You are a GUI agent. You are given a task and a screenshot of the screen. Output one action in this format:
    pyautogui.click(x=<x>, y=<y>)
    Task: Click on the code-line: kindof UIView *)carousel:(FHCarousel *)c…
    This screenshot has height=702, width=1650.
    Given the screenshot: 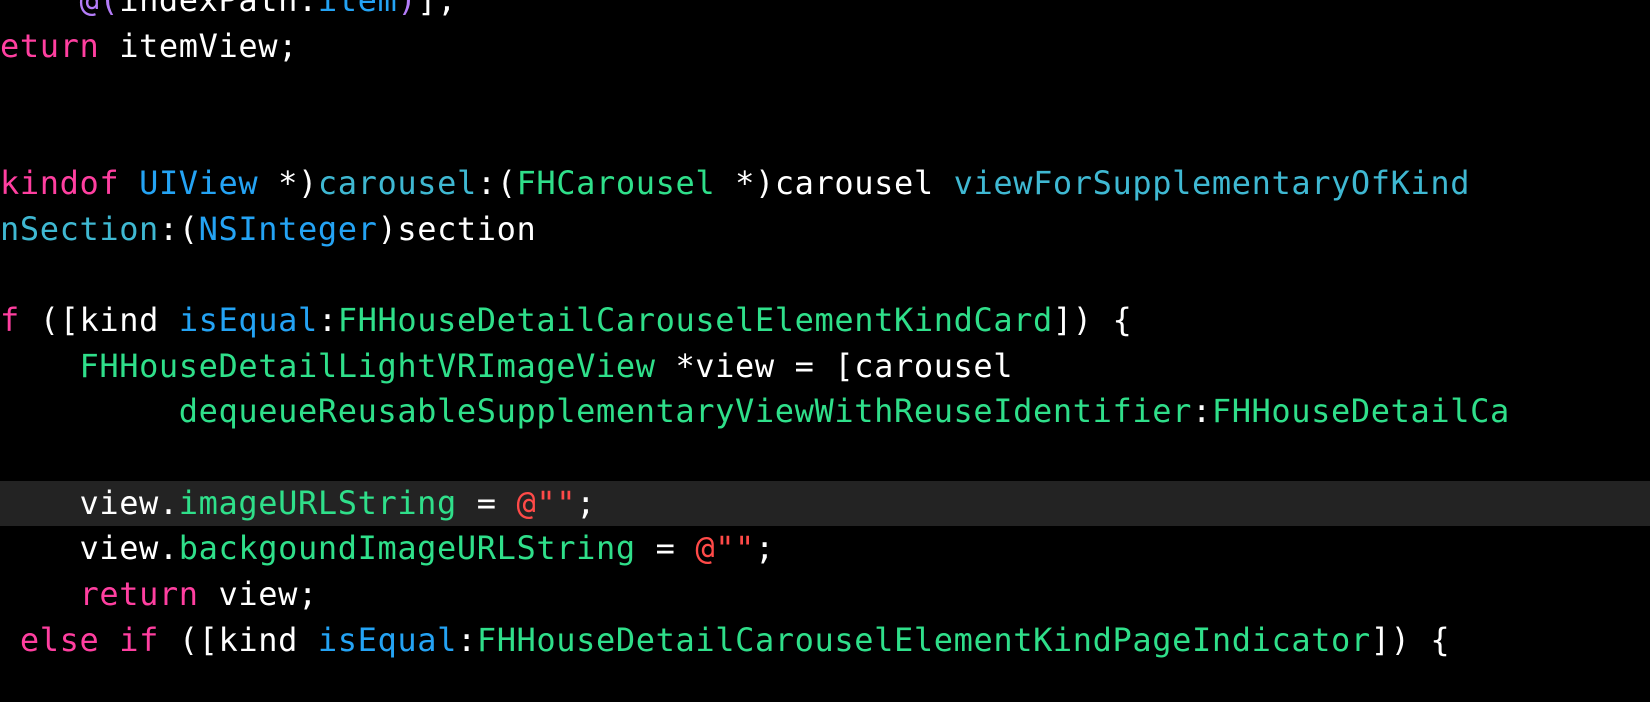 What is the action you would take?
    pyautogui.click(x=825, y=184)
    